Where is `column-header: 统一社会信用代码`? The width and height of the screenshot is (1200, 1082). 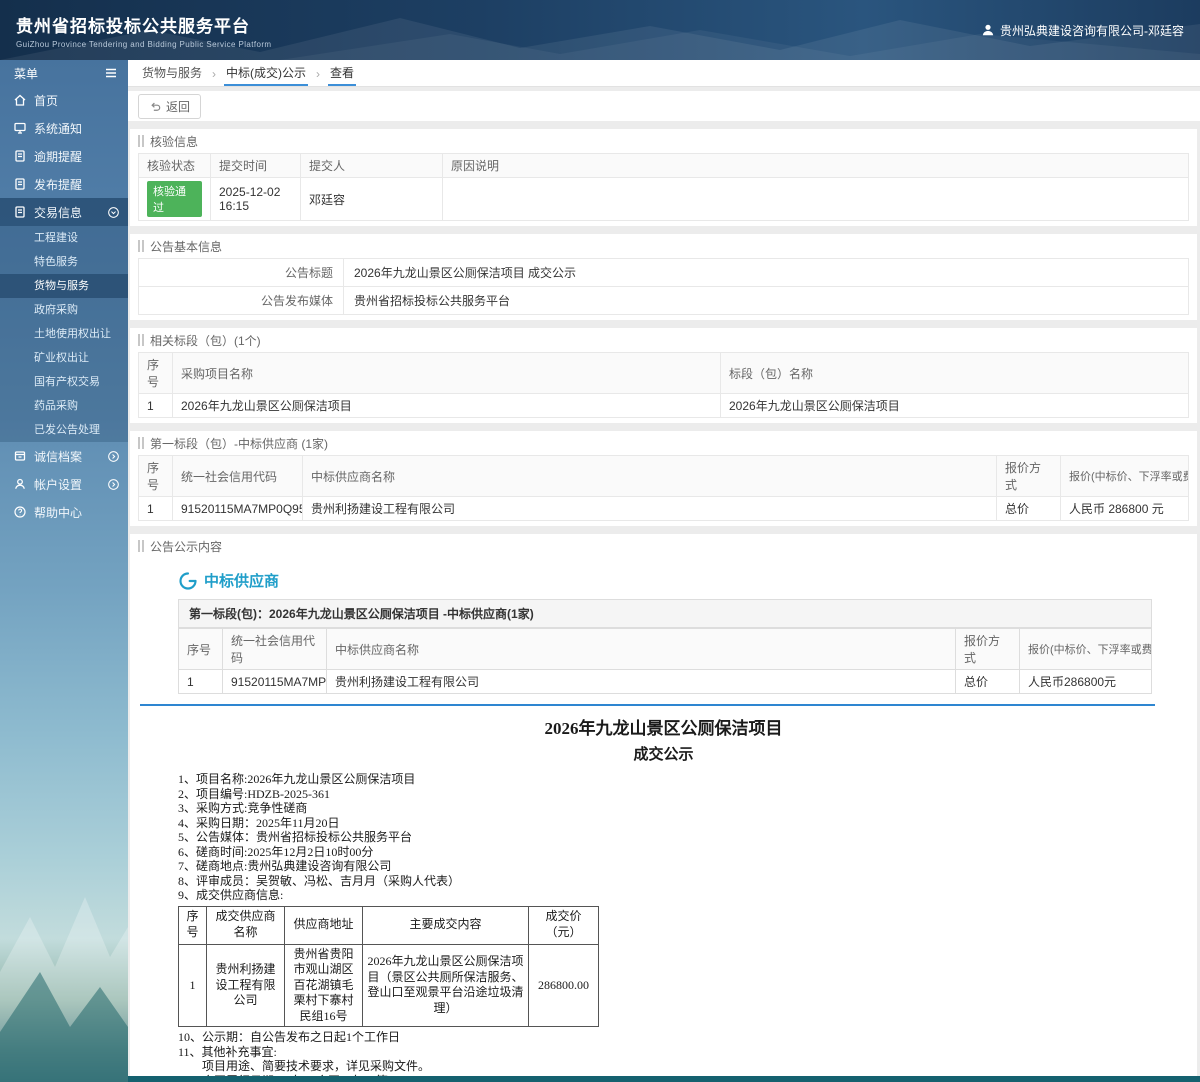 column-header: 统一社会信用代码 is located at coordinates (237, 476).